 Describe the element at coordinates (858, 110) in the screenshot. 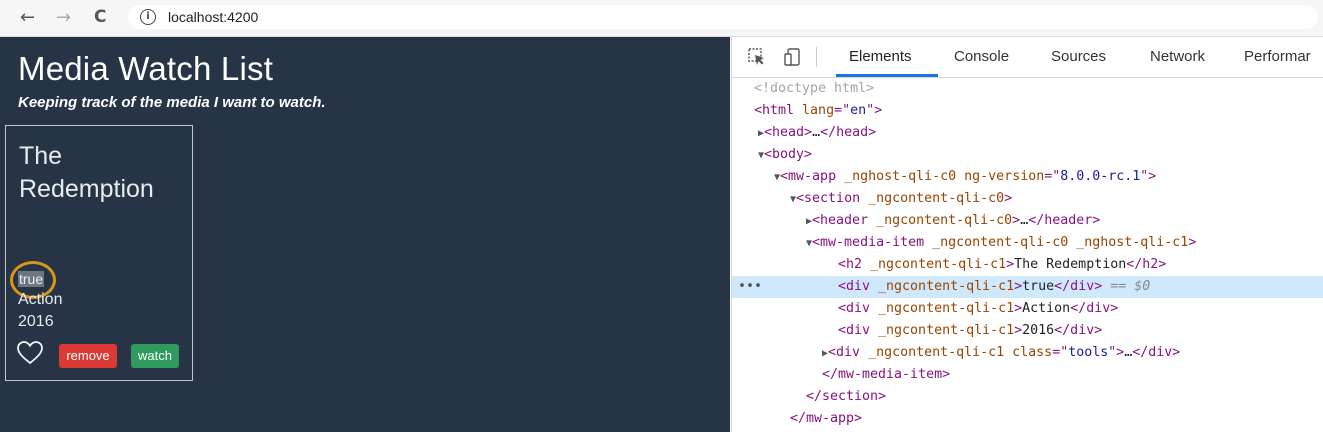

I see `html-lang-value: en` at that location.